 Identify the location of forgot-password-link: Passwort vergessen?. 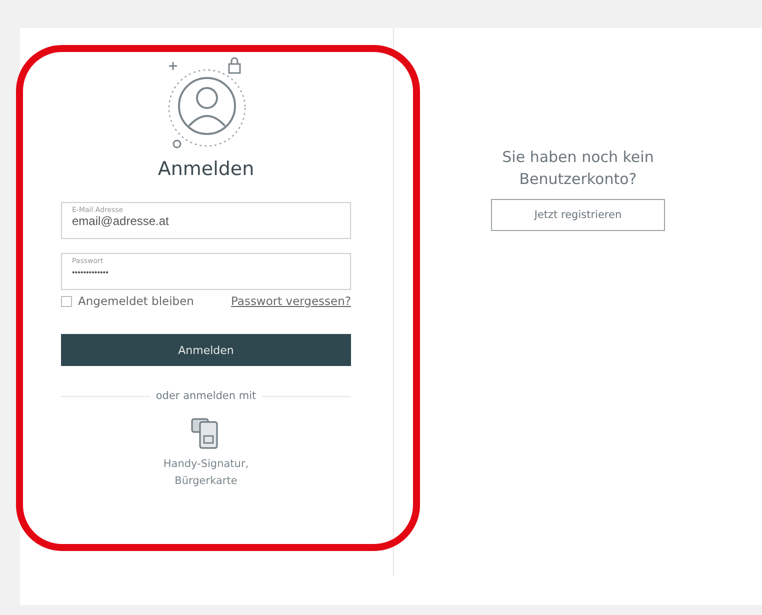
(290, 301).